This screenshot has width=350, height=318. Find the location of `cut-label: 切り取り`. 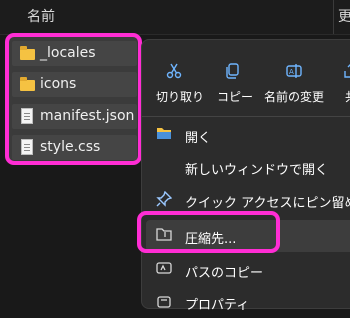

cut-label: 切り取り is located at coordinates (180, 97).